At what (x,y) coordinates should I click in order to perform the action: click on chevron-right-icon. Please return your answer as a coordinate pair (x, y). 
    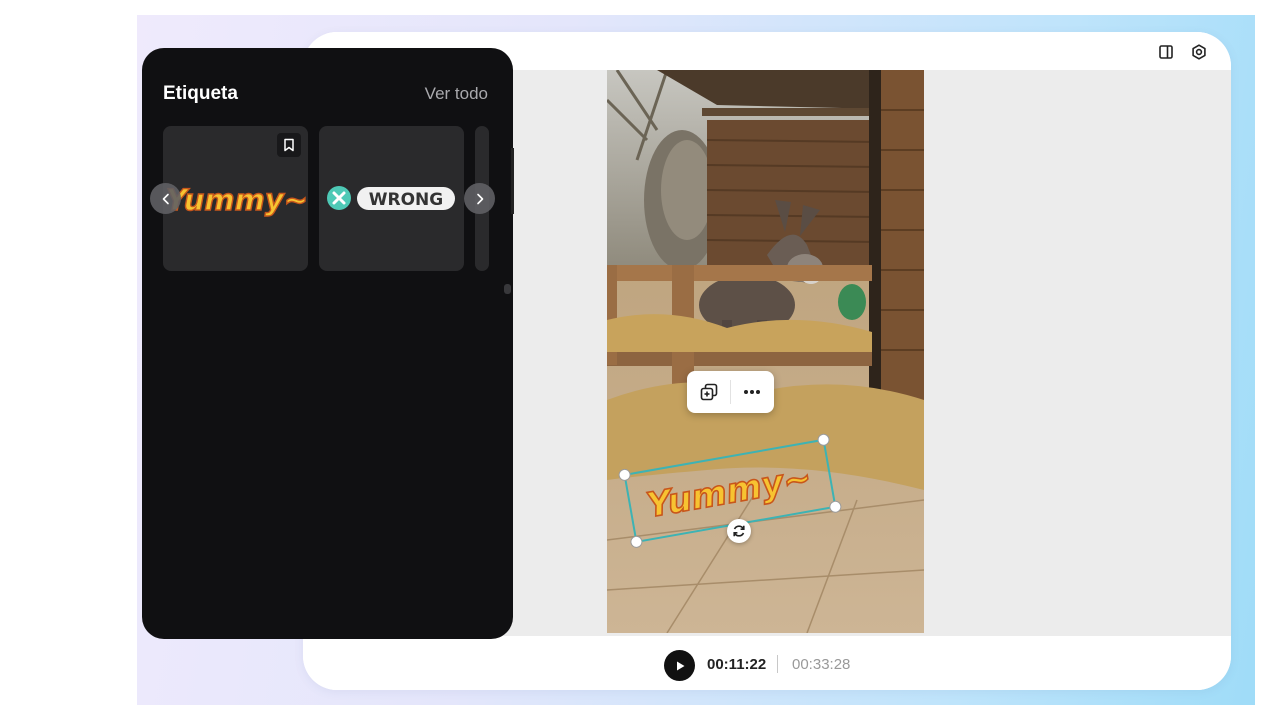
    Looking at the image, I should click on (479, 198).